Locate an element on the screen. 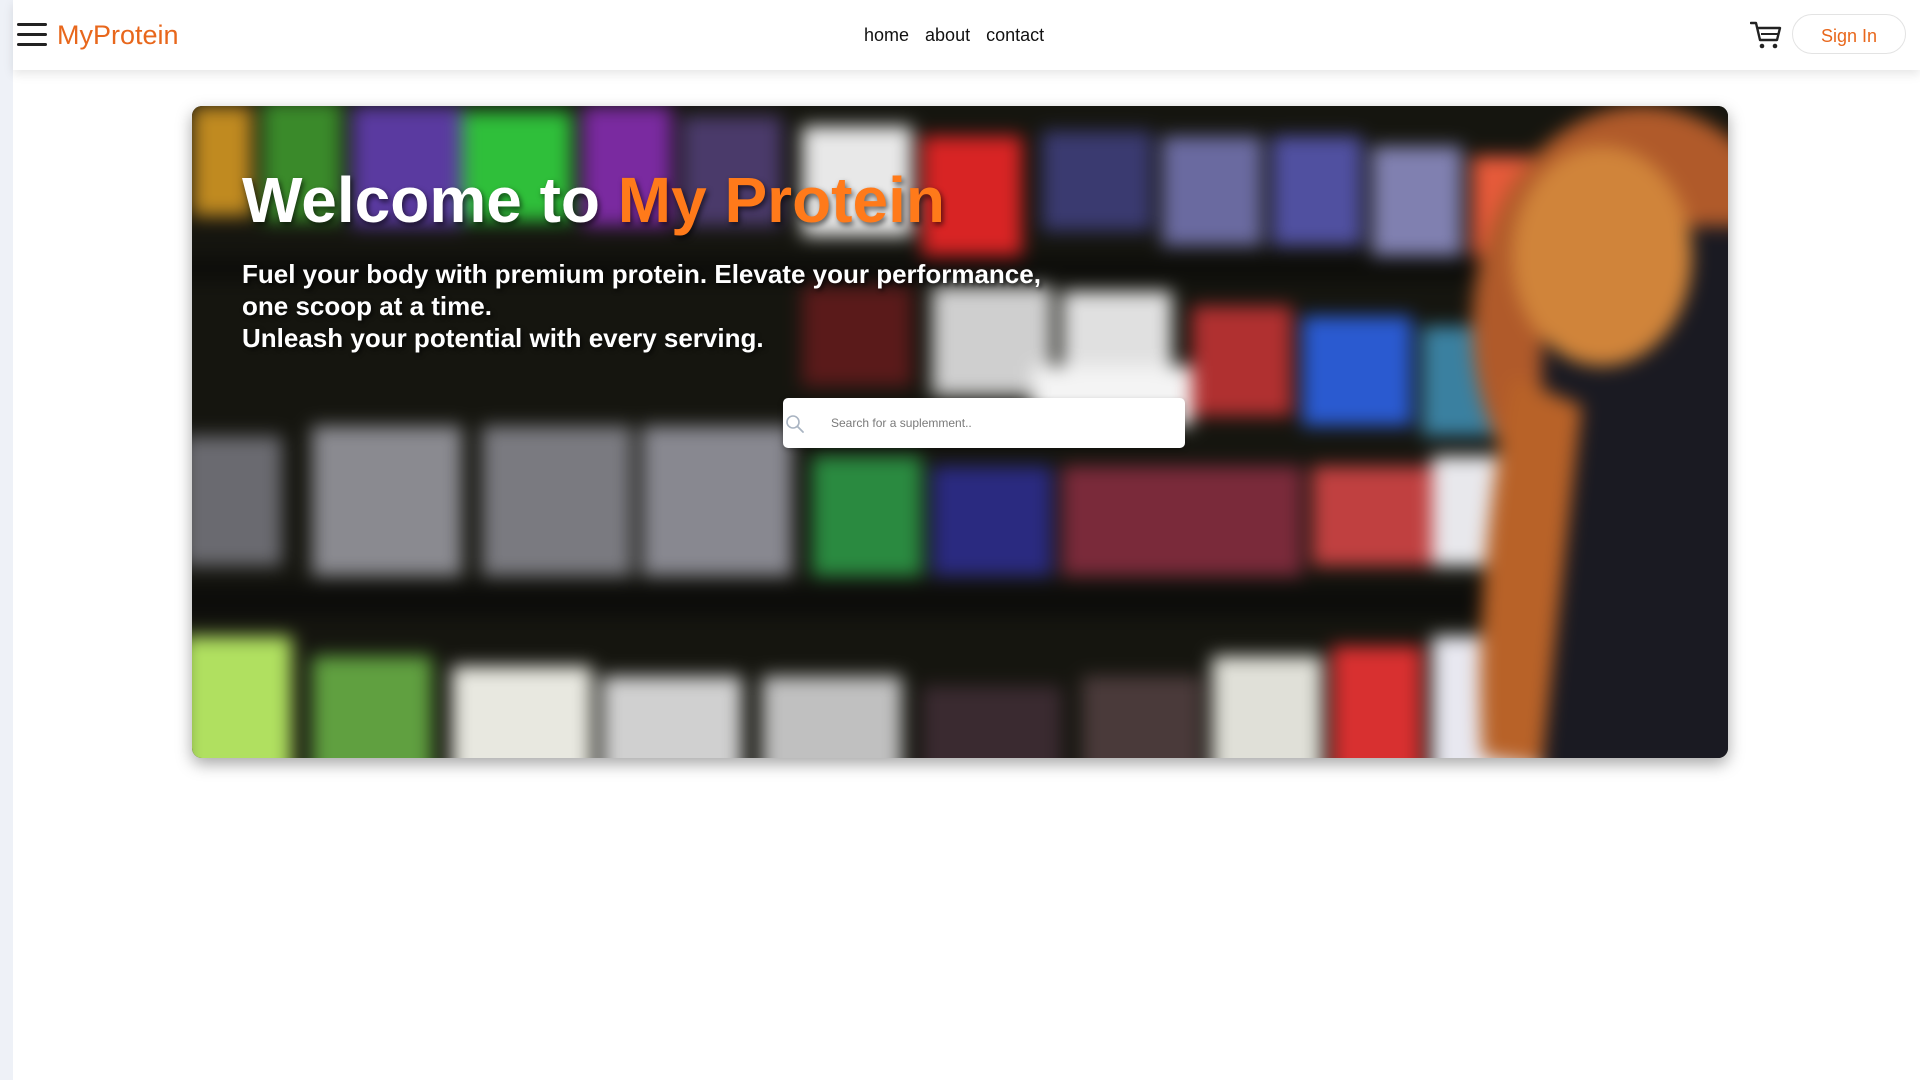 The image size is (1920, 1080). hero-title-accent: My Protein is located at coordinates (781, 200).